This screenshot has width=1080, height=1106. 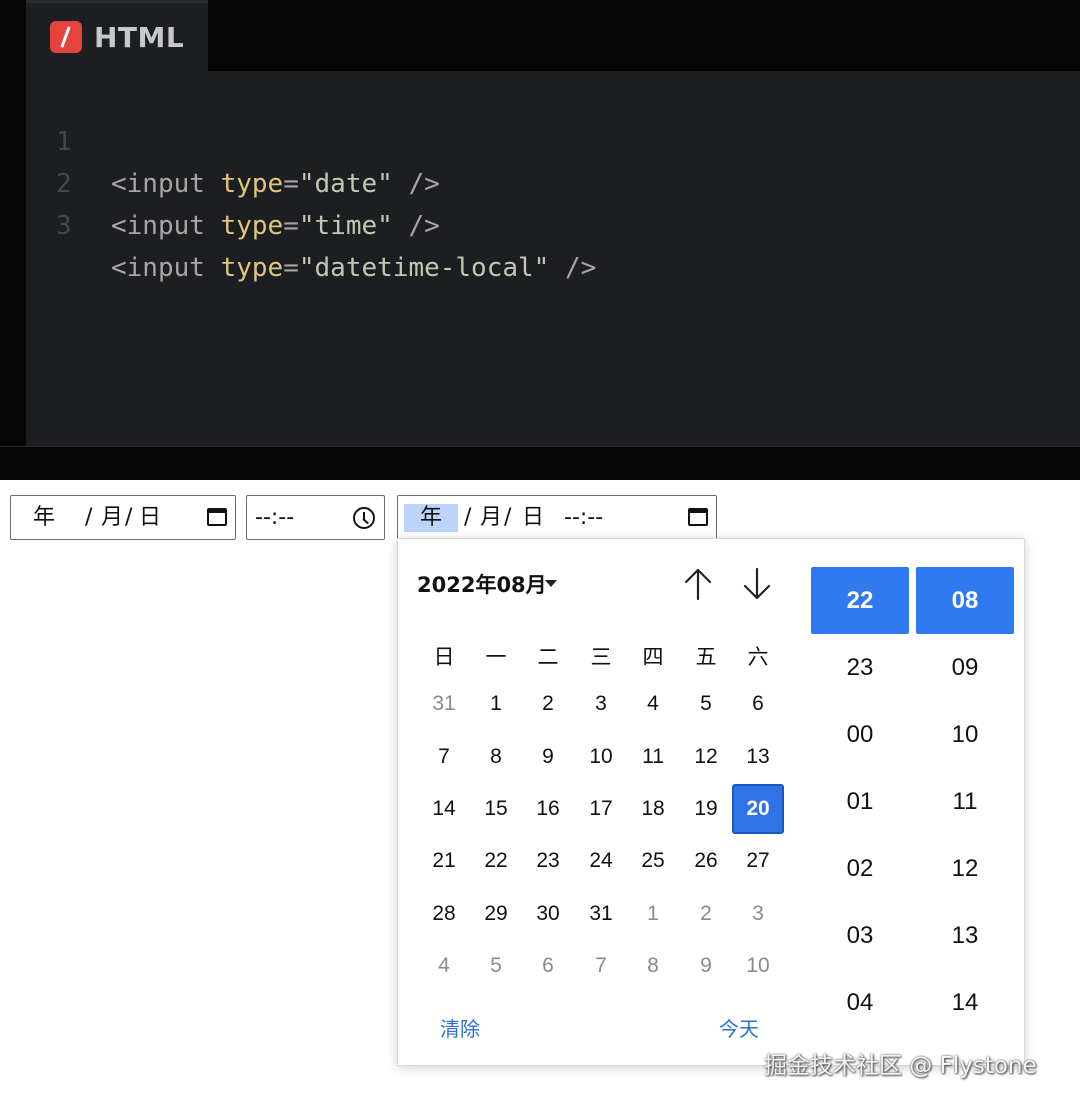 What do you see at coordinates (496, 809) in the screenshot?
I see `calendar-day: 15` at bounding box center [496, 809].